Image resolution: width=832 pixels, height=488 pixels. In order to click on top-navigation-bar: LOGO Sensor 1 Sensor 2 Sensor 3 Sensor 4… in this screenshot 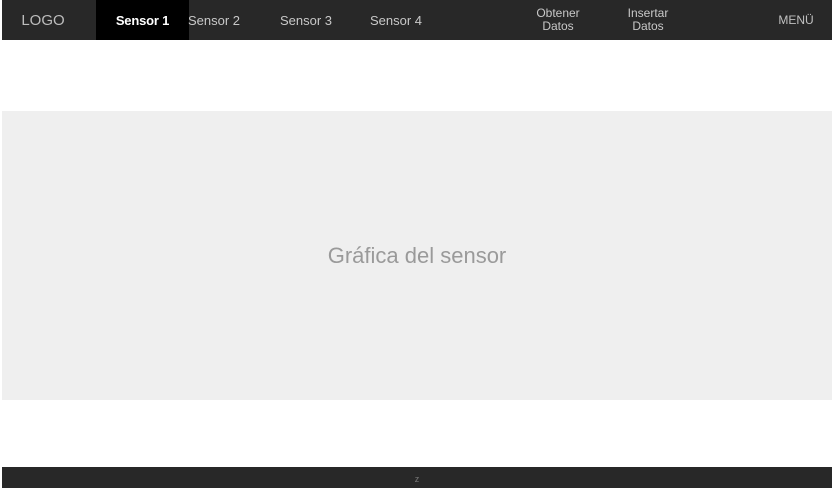, I will do `click(417, 20)`.